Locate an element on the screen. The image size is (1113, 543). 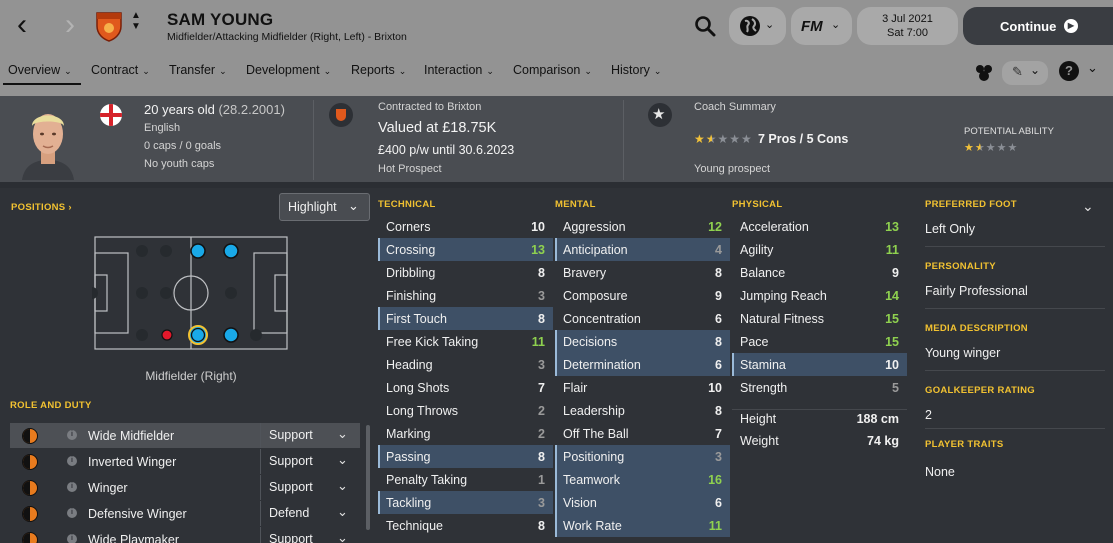
role-row: i Inverted Winger Support ⌄ is located at coordinates (185, 461).